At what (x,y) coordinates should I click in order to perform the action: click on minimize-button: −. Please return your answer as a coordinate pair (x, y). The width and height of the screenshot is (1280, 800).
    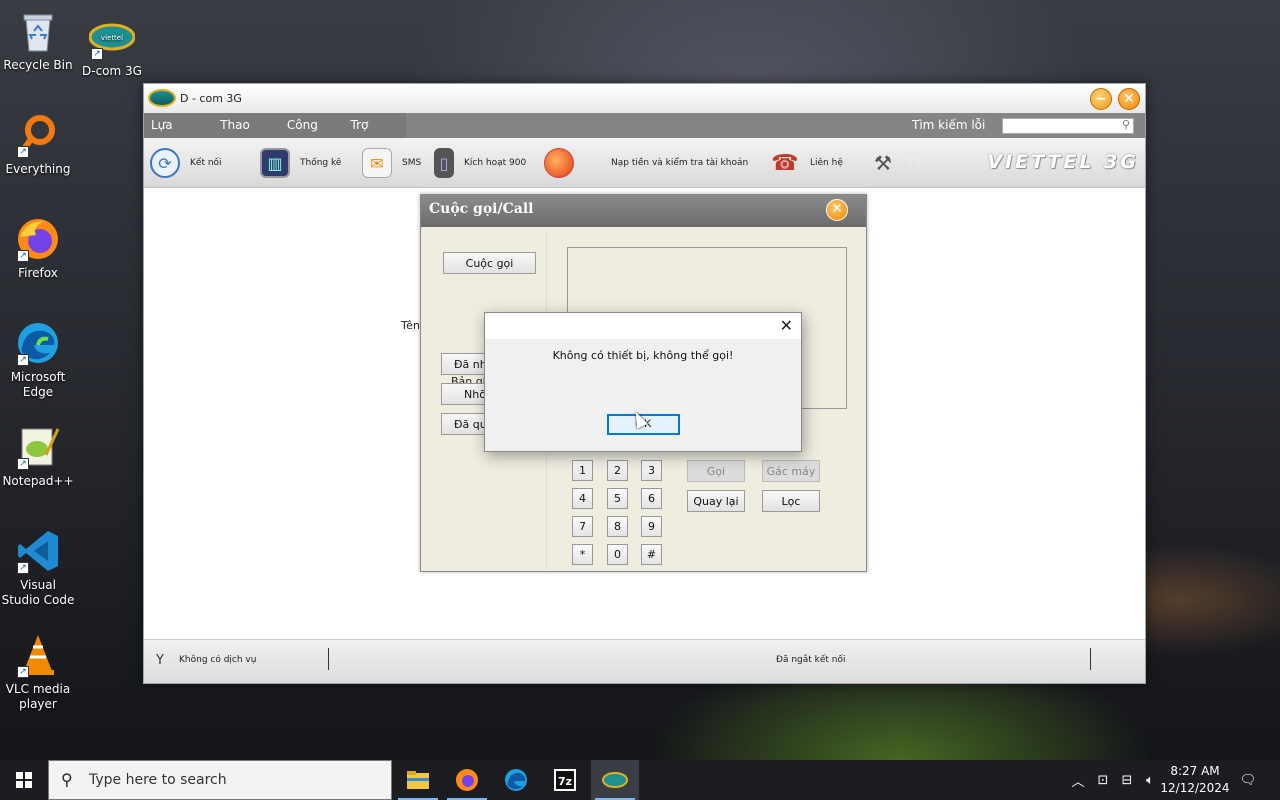
    Looking at the image, I should click on (1101, 99).